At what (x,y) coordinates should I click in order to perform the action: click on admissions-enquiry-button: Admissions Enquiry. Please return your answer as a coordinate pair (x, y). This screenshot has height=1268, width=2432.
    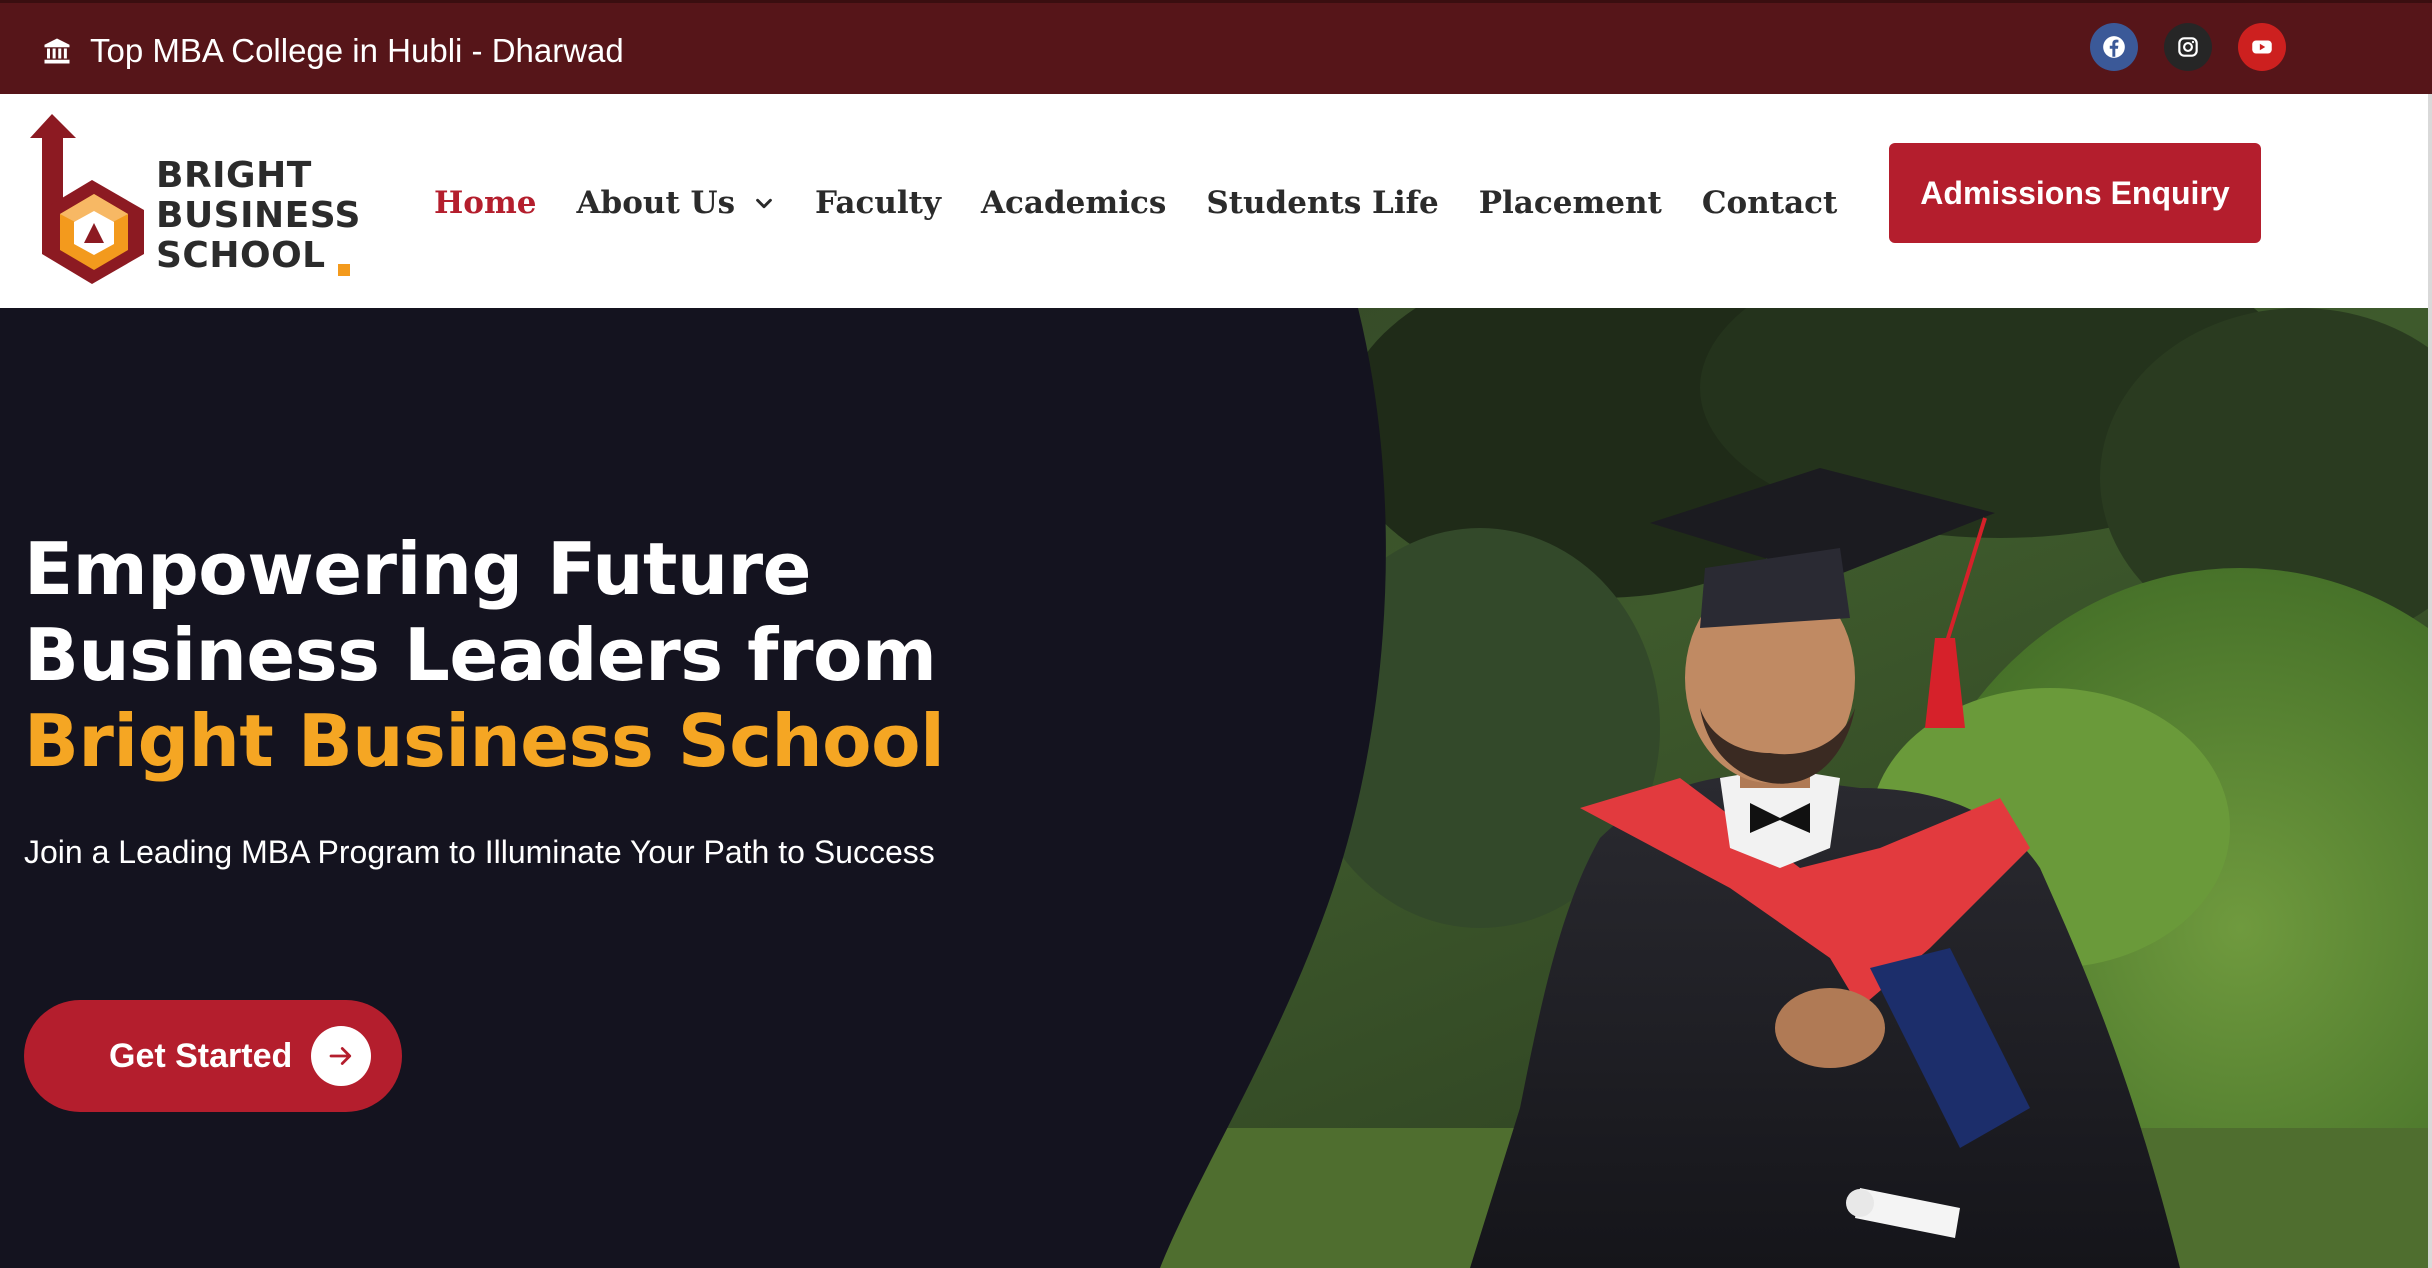
    Looking at the image, I should click on (2075, 193).